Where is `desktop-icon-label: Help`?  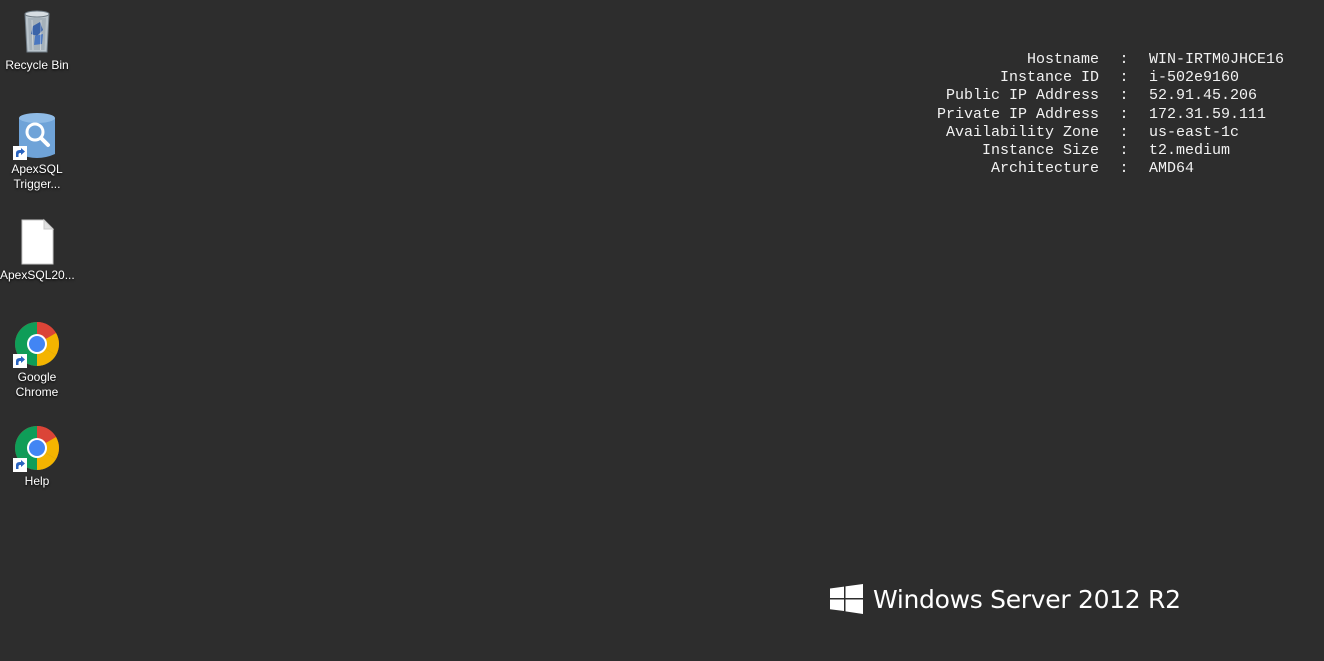
desktop-icon-label: Help is located at coordinates (37, 481).